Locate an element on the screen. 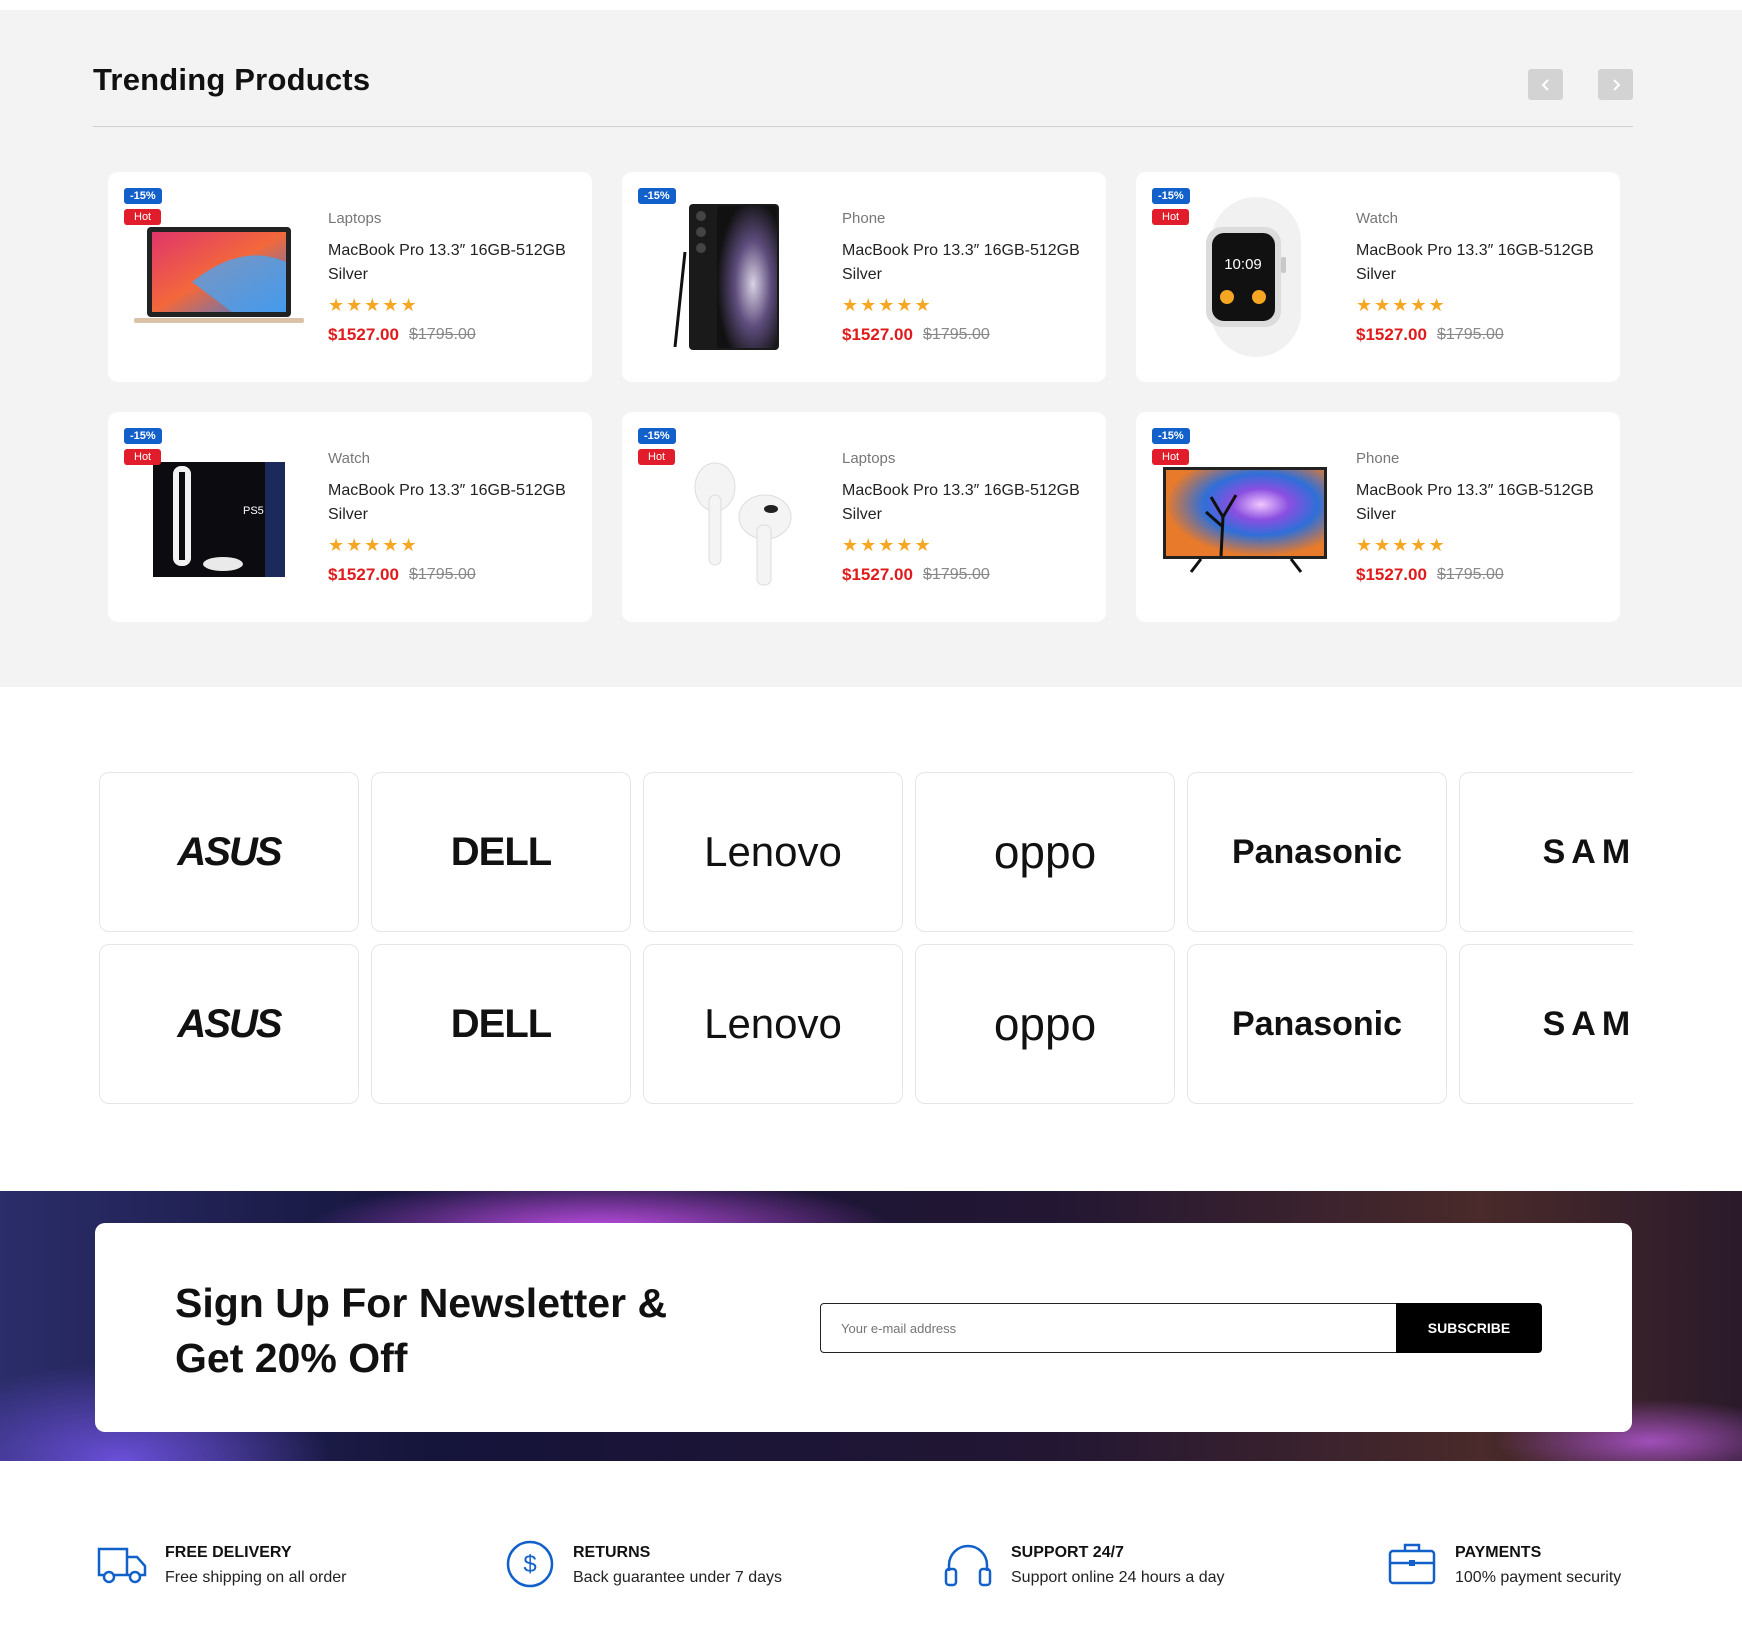  feature-title: SUPPORT 24/7 is located at coordinates (1067, 1552).